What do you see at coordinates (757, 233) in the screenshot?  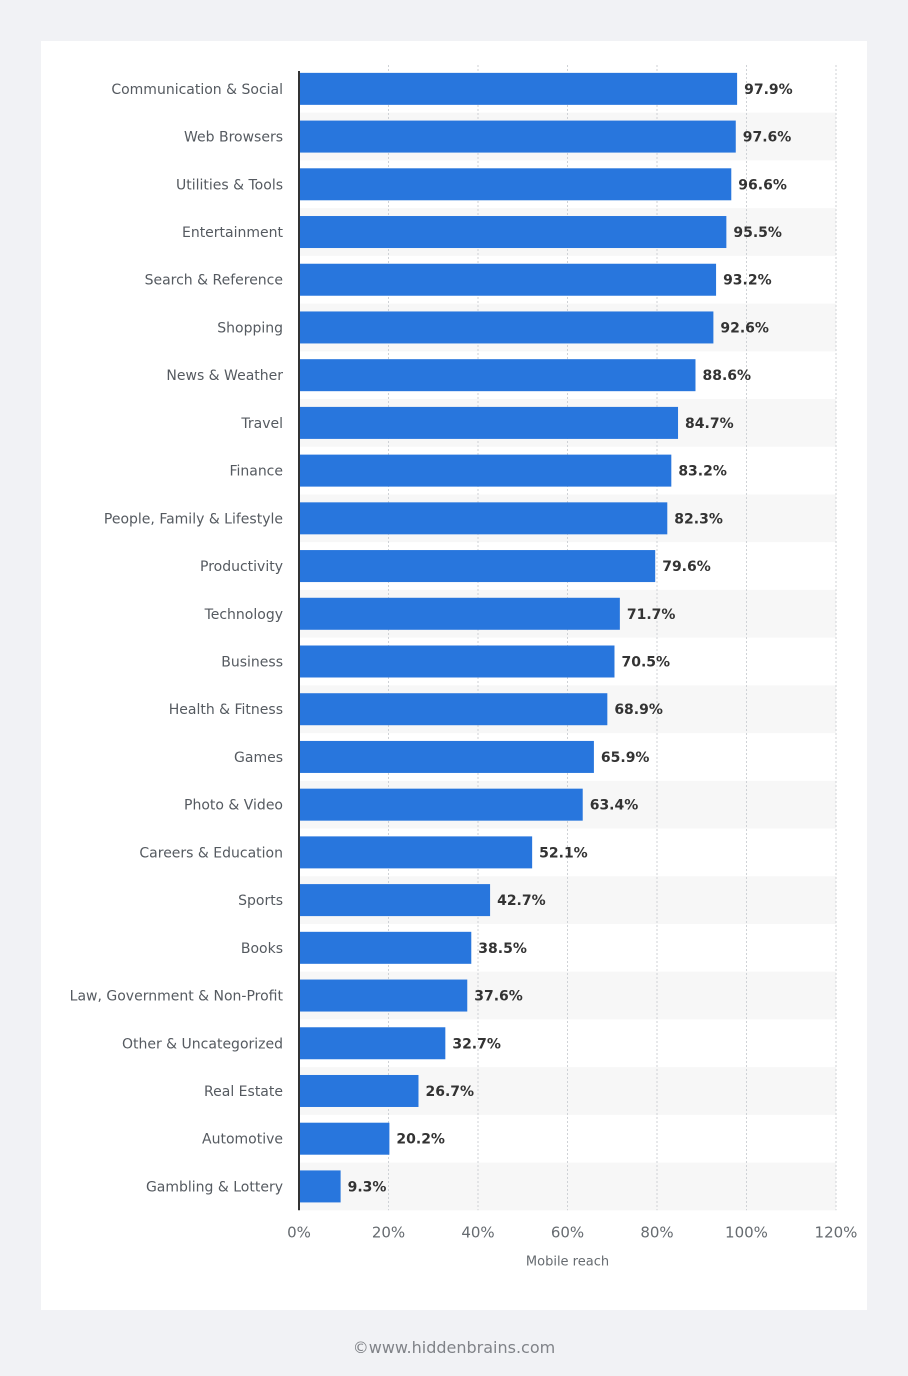 I see `value-label: 95.5%` at bounding box center [757, 233].